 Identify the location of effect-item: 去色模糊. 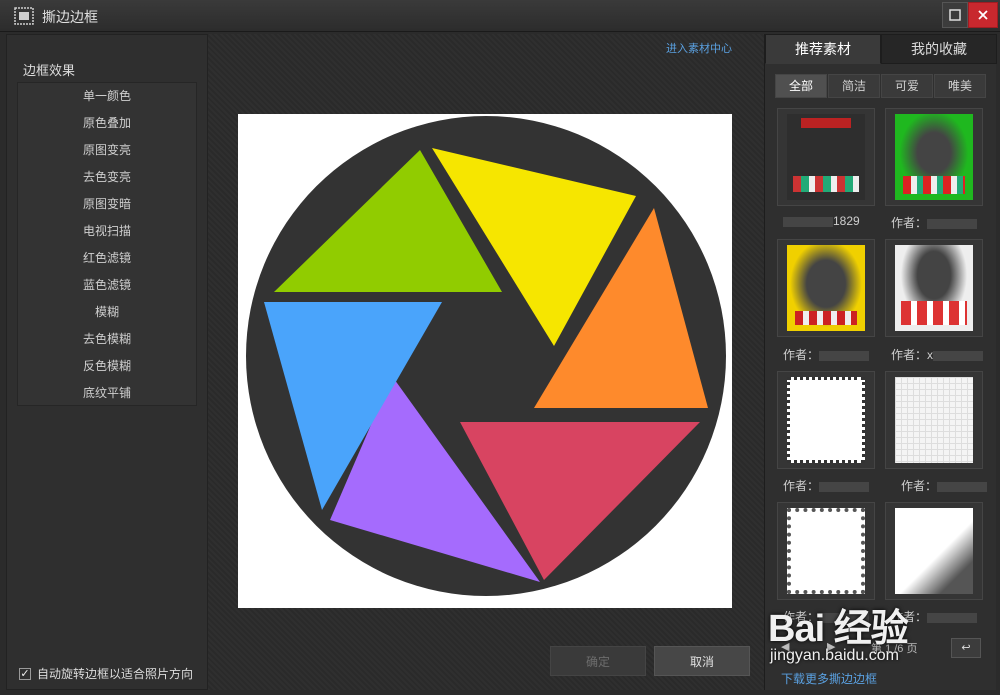
(107, 339).